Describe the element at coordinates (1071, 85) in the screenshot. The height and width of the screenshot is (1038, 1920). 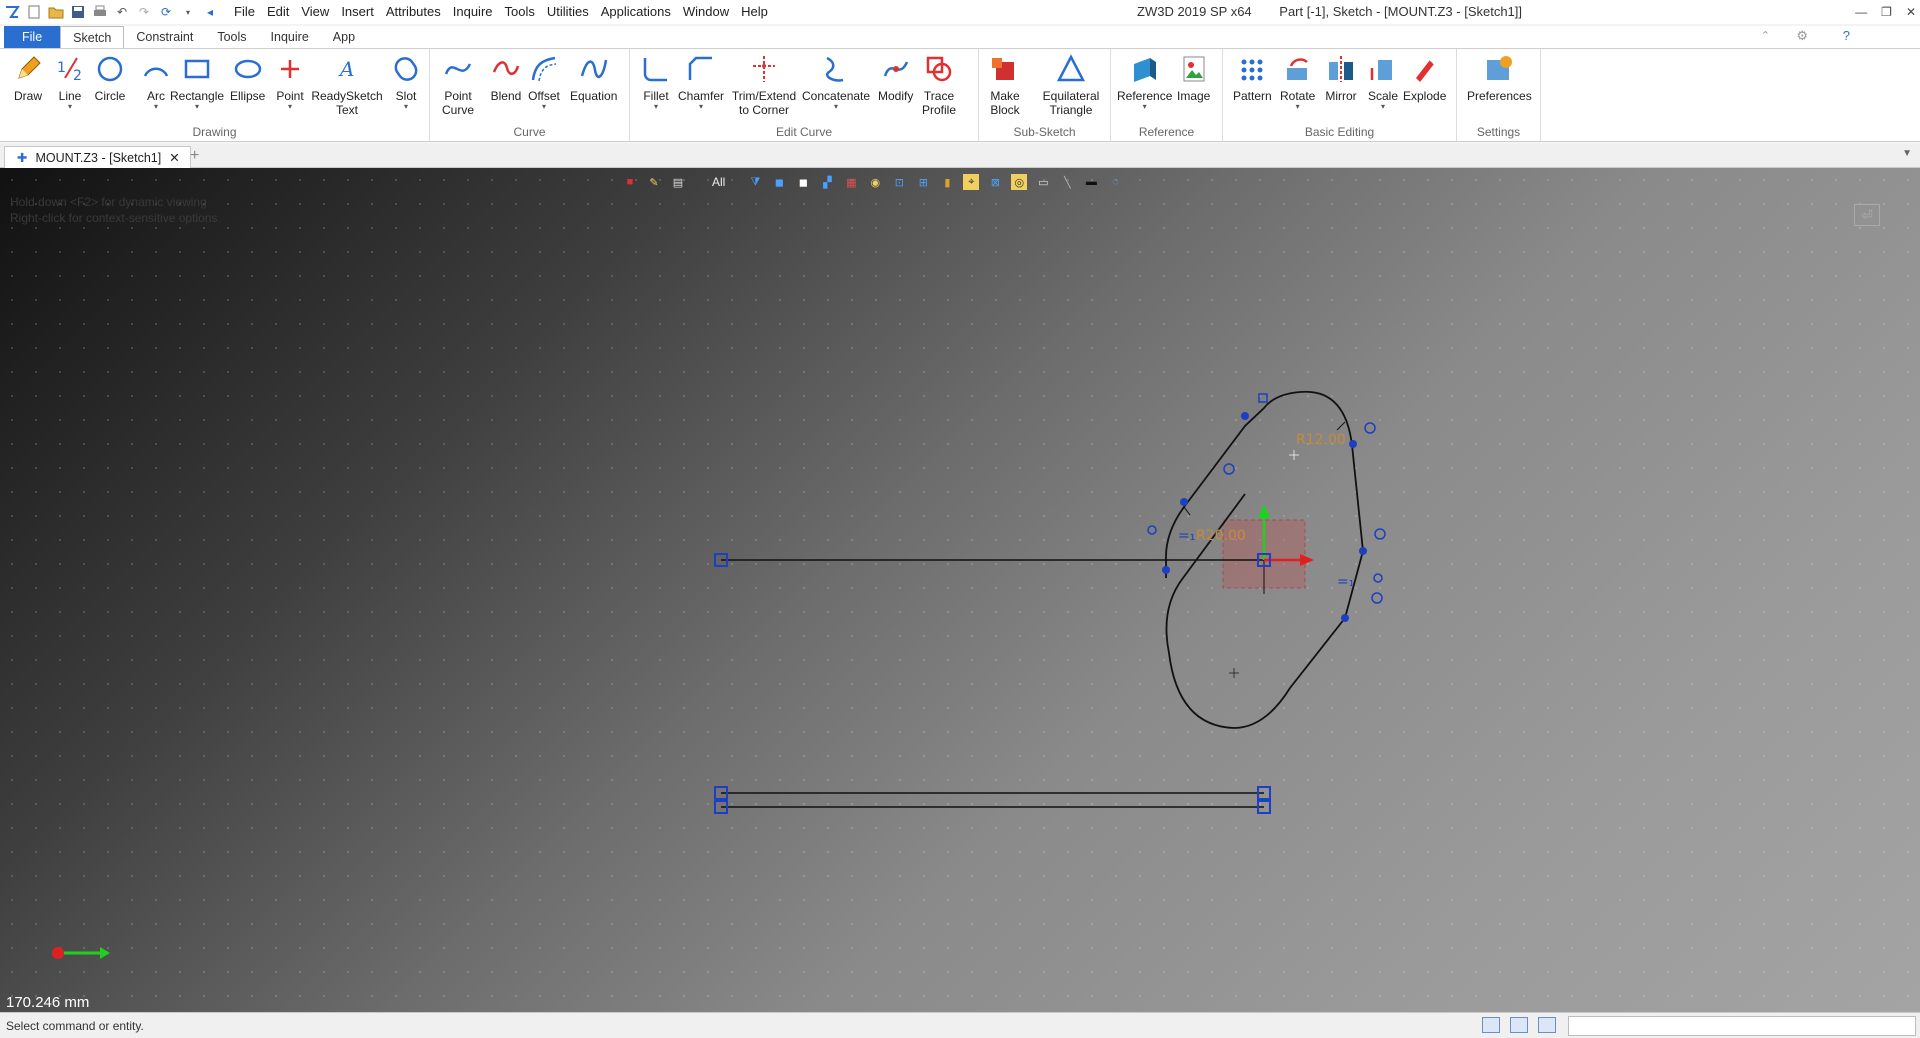
I see `equilateral-triangle-button: Equilateral Triangle` at that location.